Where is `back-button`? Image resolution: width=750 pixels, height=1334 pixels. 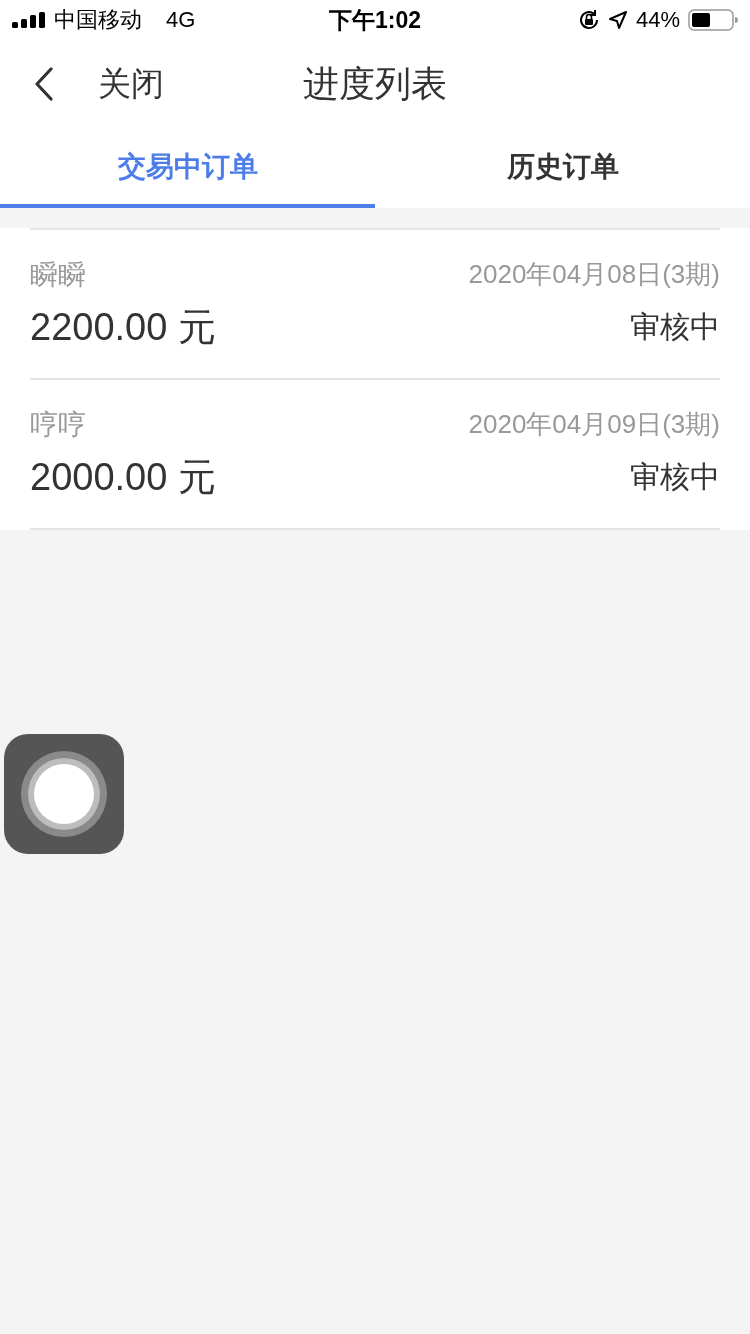
back-button is located at coordinates (44, 84).